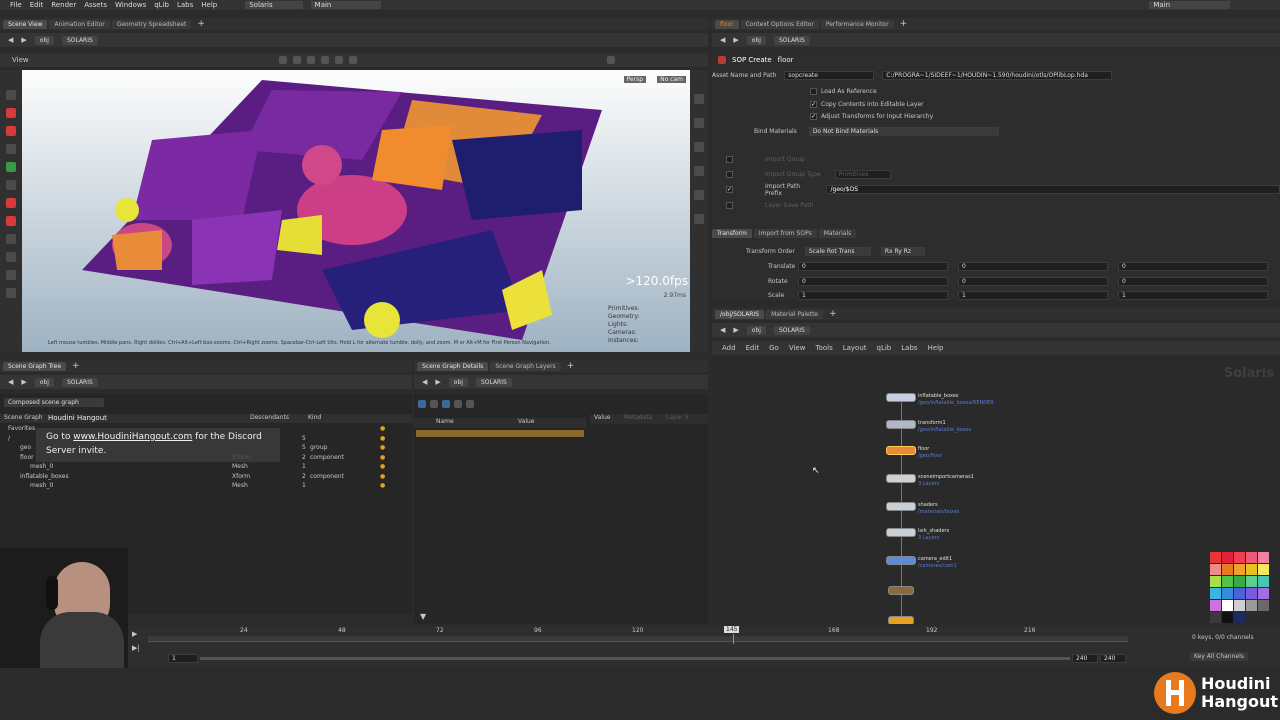 The image size is (1280, 720). What do you see at coordinates (458, 404) in the screenshot?
I see `rows-icon` at bounding box center [458, 404].